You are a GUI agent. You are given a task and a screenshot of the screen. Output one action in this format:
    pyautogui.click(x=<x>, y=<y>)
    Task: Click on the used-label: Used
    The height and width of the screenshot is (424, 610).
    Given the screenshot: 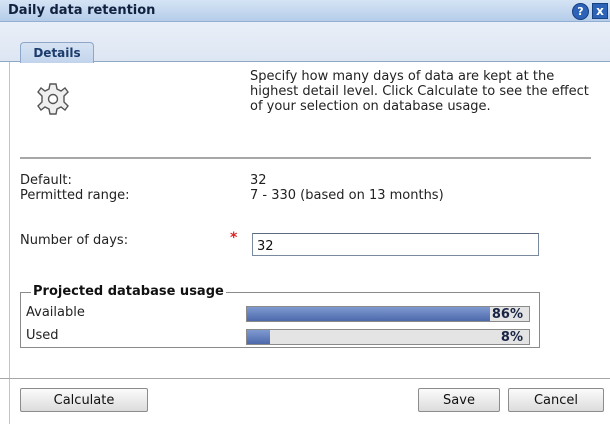 What is the action you would take?
    pyautogui.click(x=42, y=335)
    